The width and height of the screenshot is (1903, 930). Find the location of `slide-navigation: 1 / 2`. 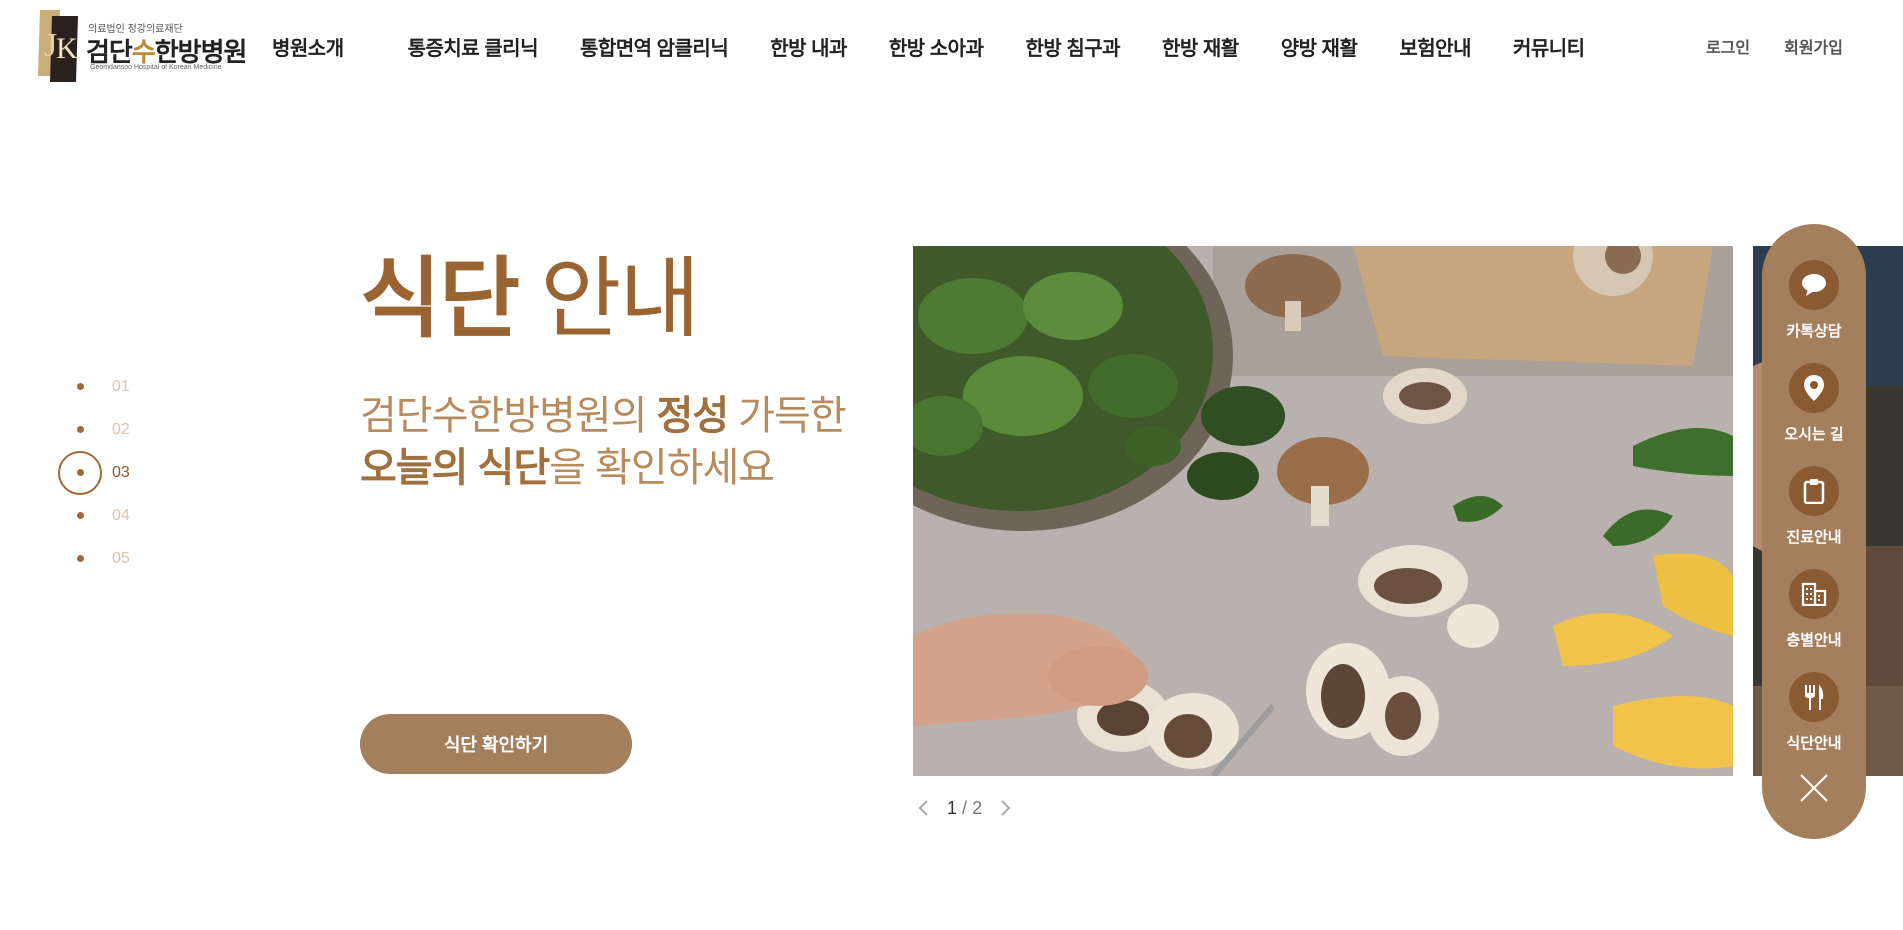

slide-navigation: 1 / 2 is located at coordinates (964, 808).